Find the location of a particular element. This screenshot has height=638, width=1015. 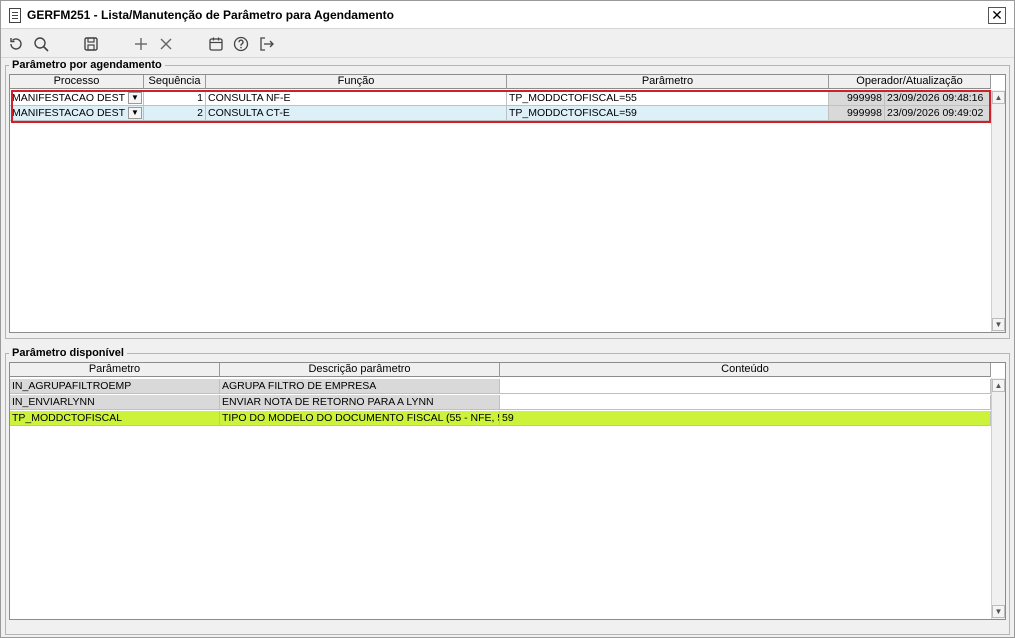

col-operador-atualizacao: Operador/Atualização is located at coordinates (910, 82).